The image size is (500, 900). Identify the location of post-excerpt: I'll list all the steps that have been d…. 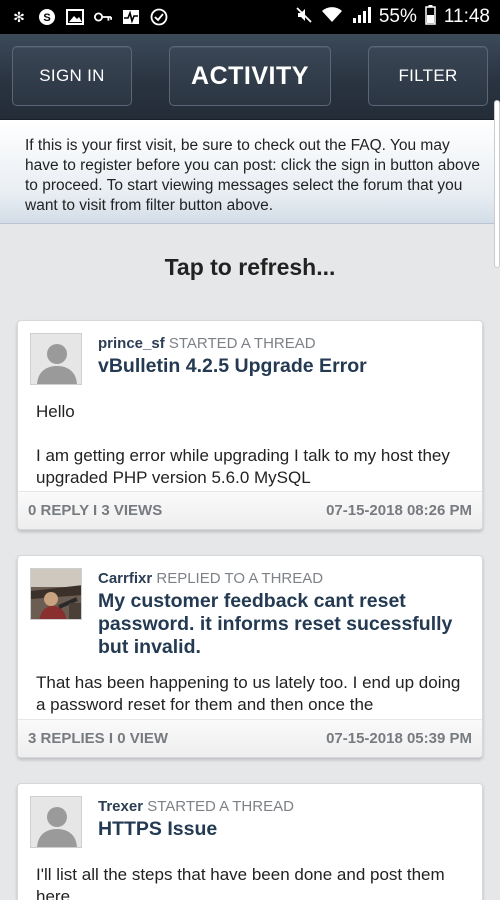
(253, 882).